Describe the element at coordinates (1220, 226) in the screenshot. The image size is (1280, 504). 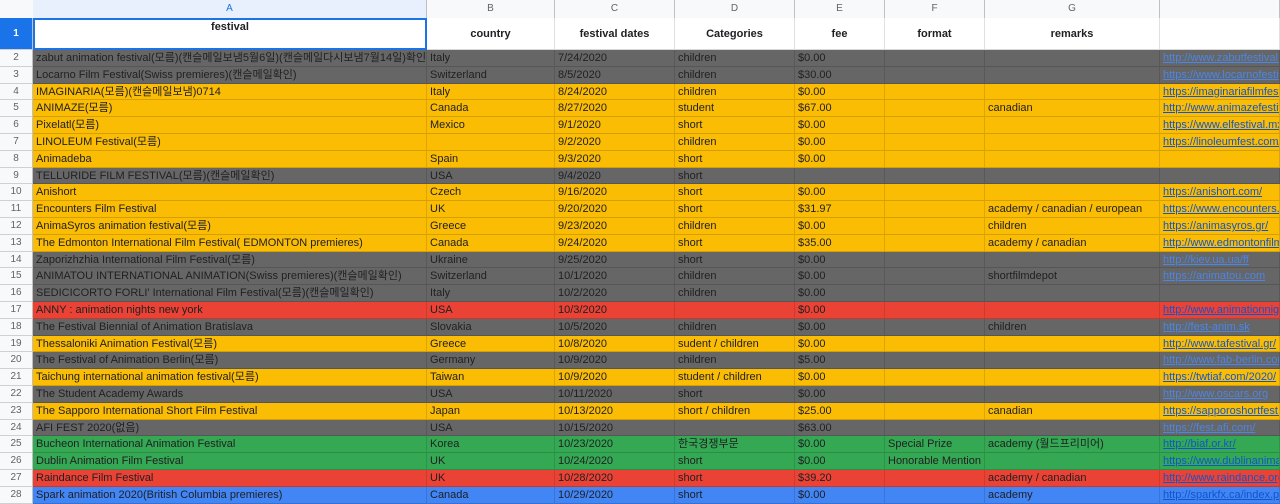
I see `link-cell: https://animasyros.gr/` at that location.